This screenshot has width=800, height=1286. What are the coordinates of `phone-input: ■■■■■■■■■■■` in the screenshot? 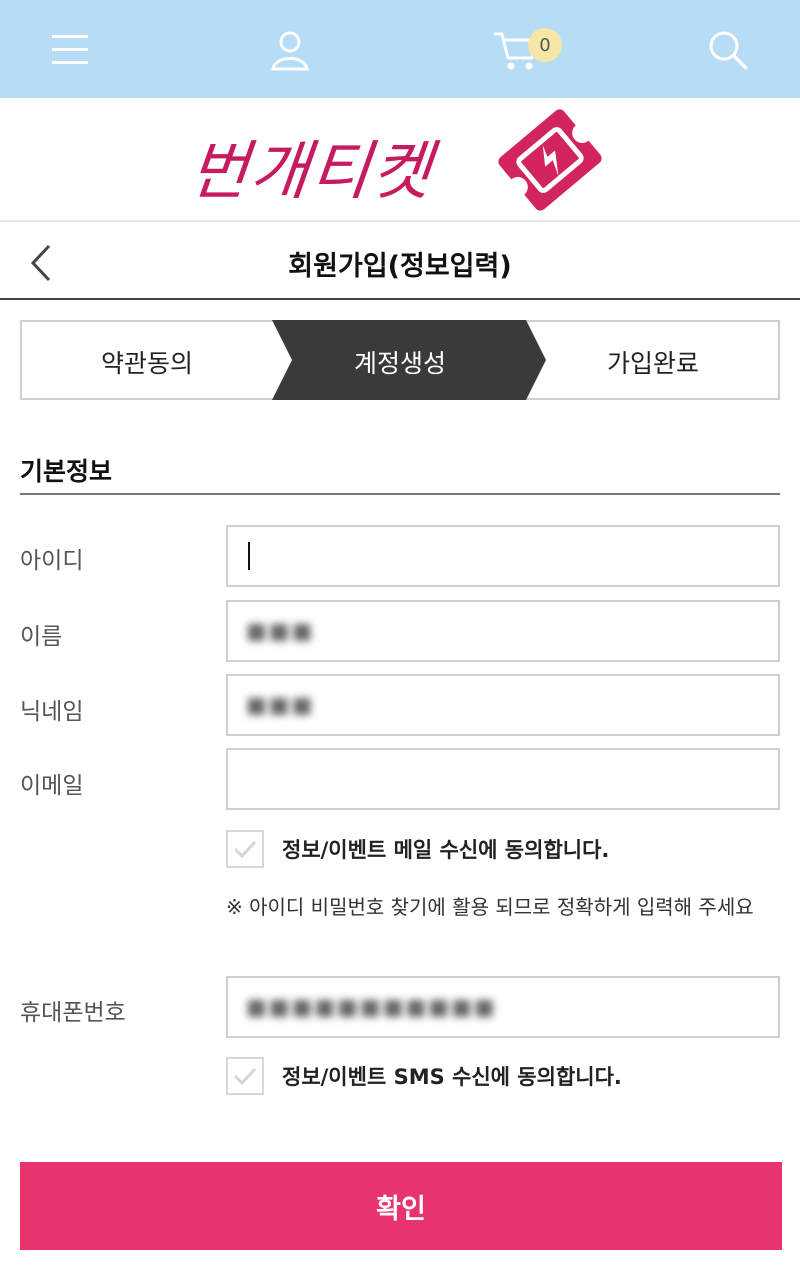 It's located at (503, 1007).